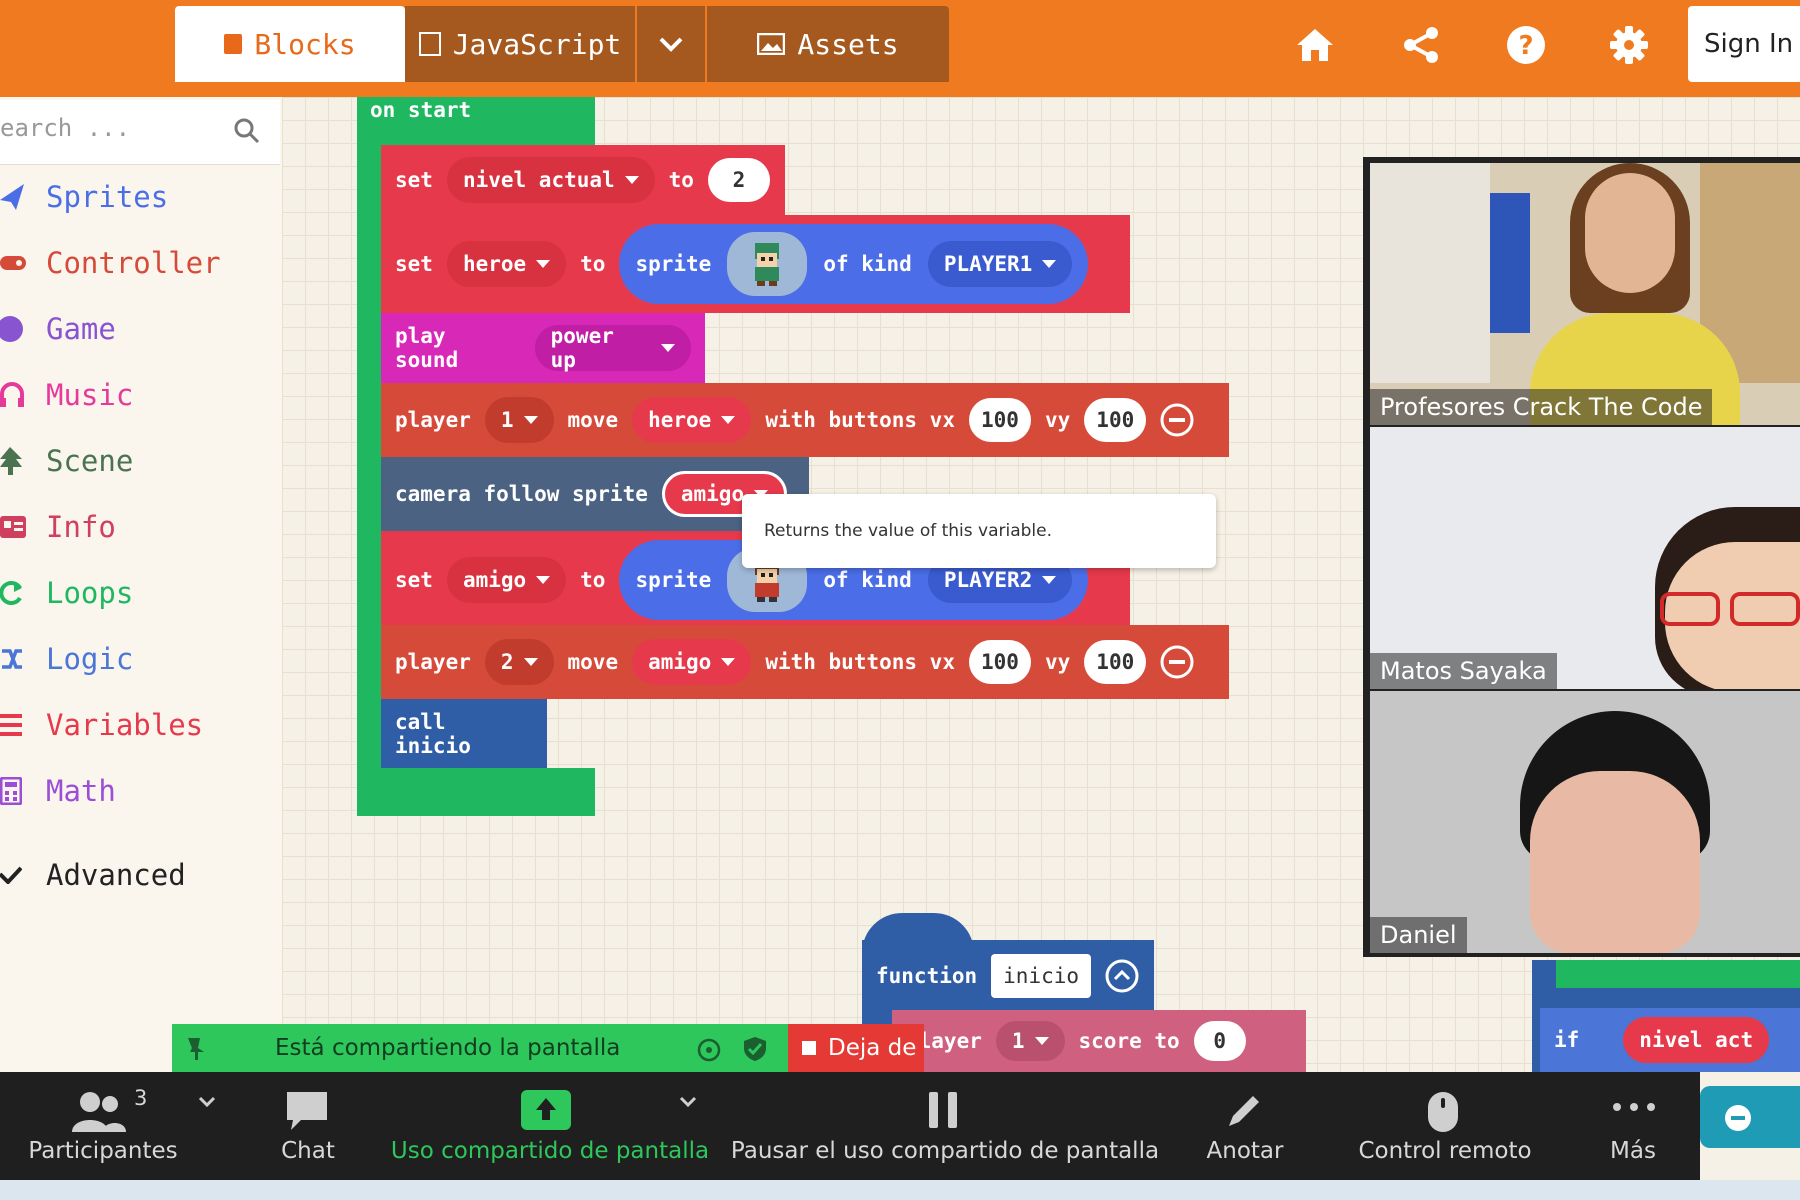  Describe the element at coordinates (854, 264) in the screenshot. I see `sprite-create-block: sprite of kind PLAYER1` at that location.